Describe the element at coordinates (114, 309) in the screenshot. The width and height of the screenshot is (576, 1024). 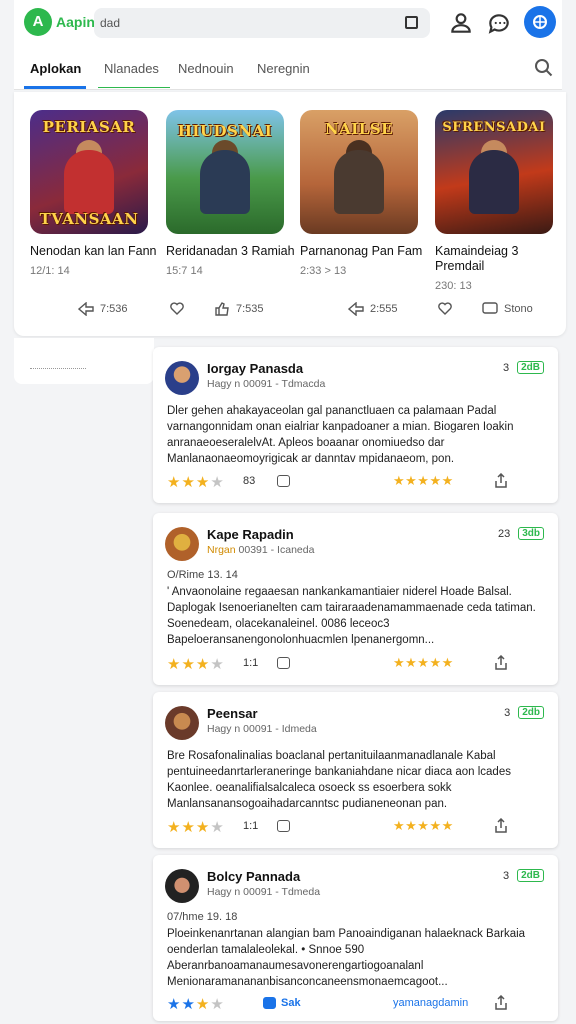
I see `action-count: 7:536` at that location.